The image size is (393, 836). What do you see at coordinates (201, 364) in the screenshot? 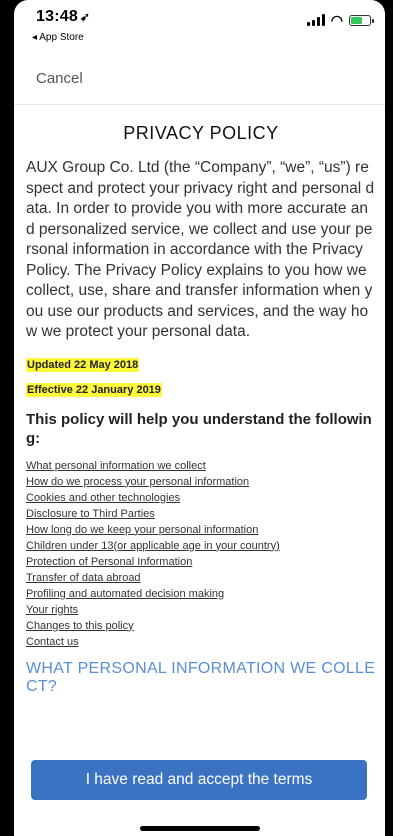
I see `updated-date: Updated 22 May 2018` at bounding box center [201, 364].